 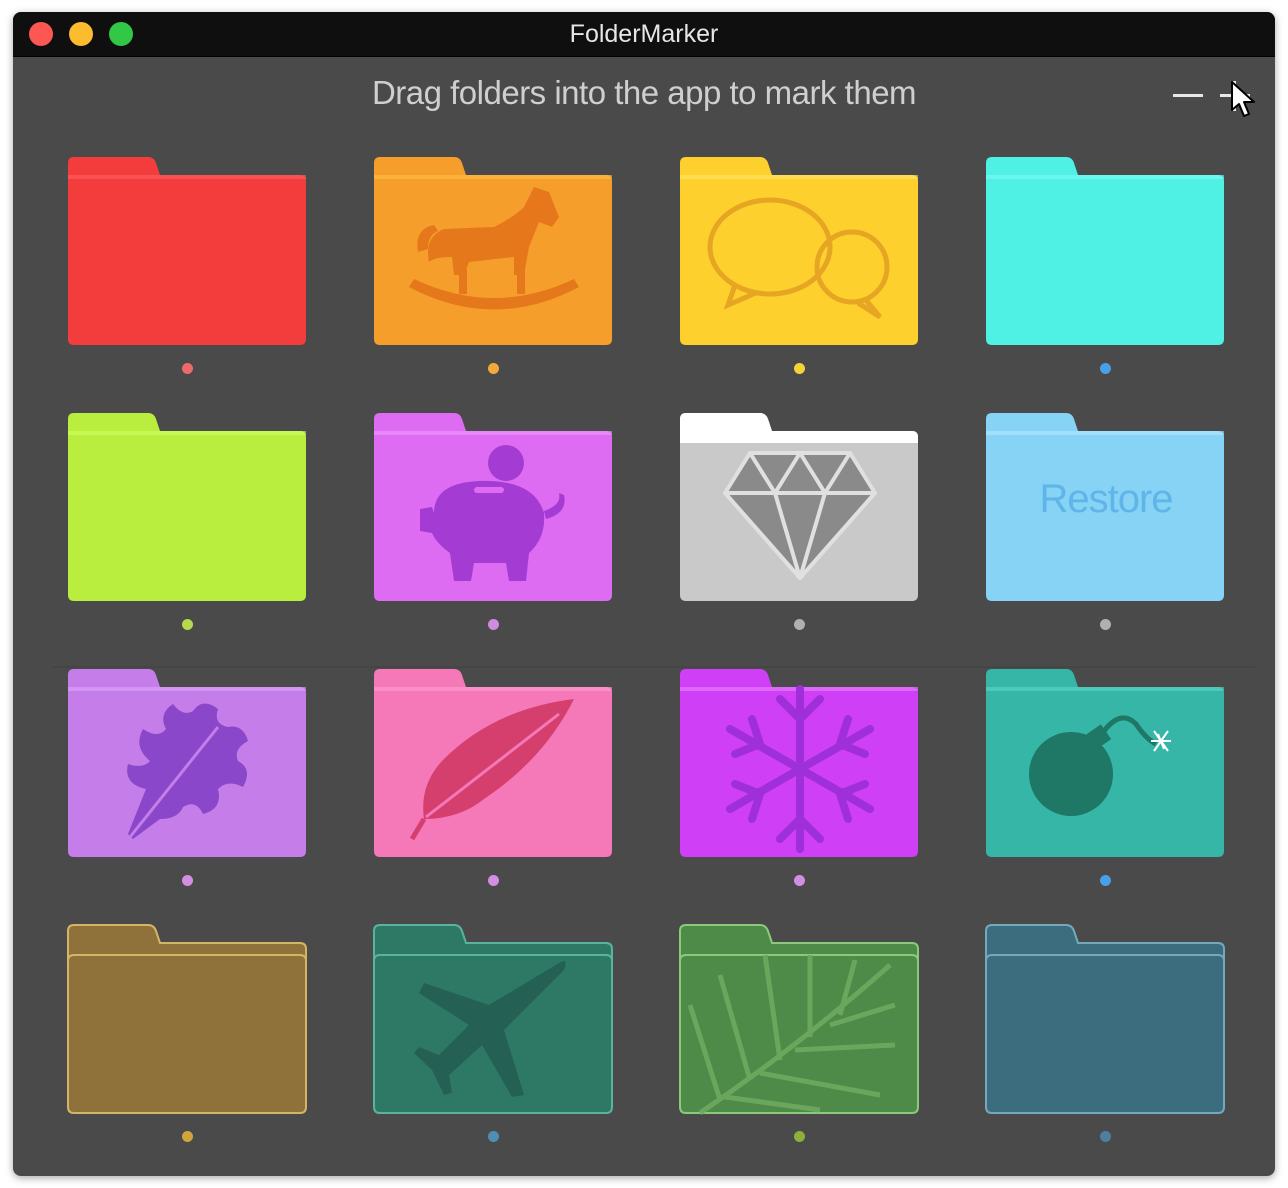 What do you see at coordinates (494, 508) in the screenshot?
I see `folder-violet` at bounding box center [494, 508].